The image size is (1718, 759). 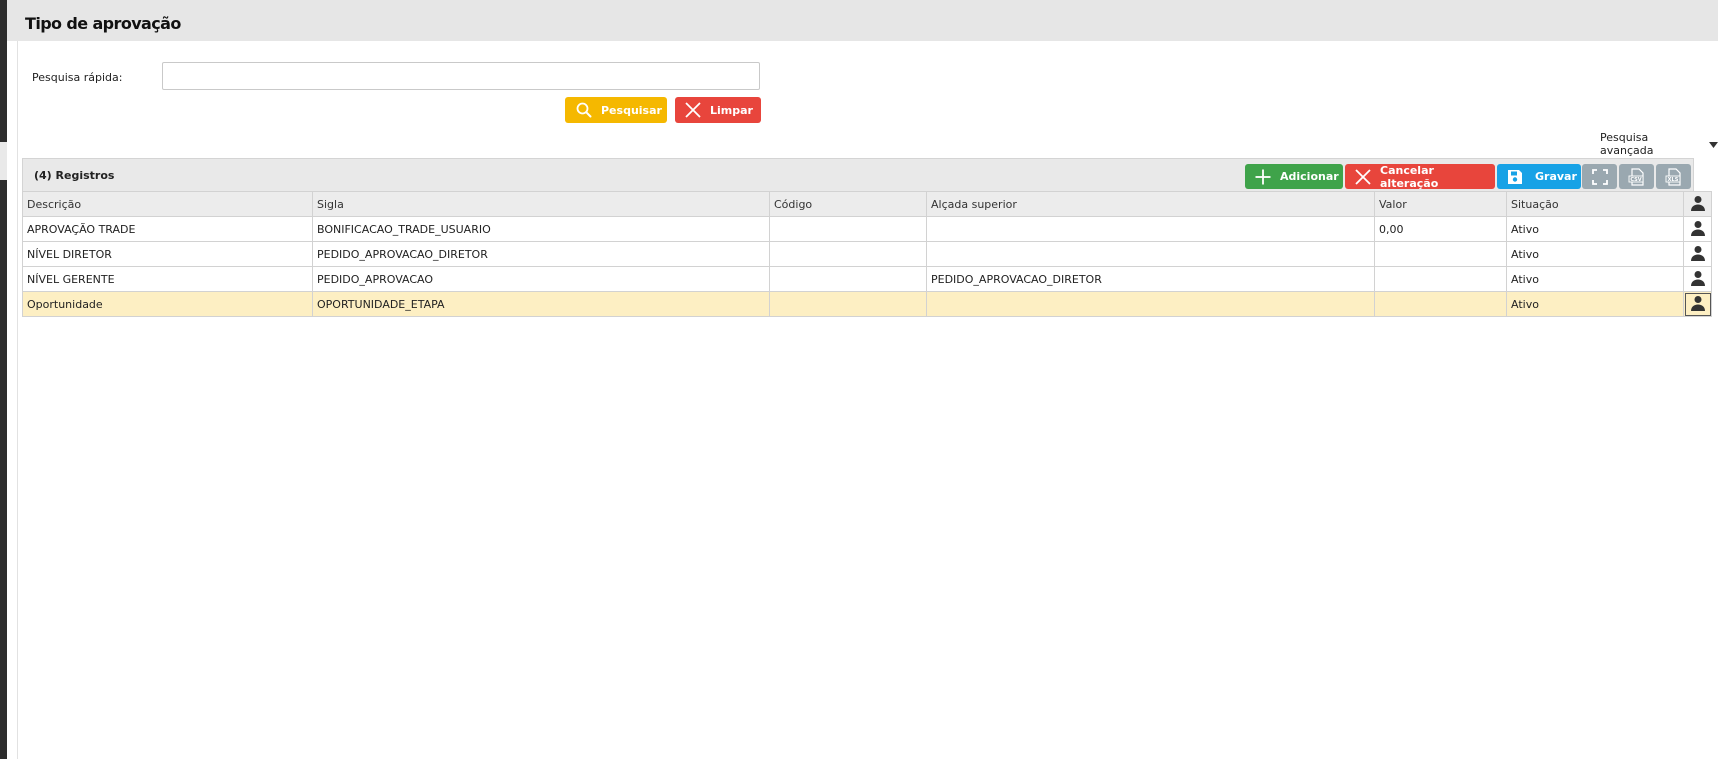 I want to click on caret-down-icon, so click(x=1713, y=144).